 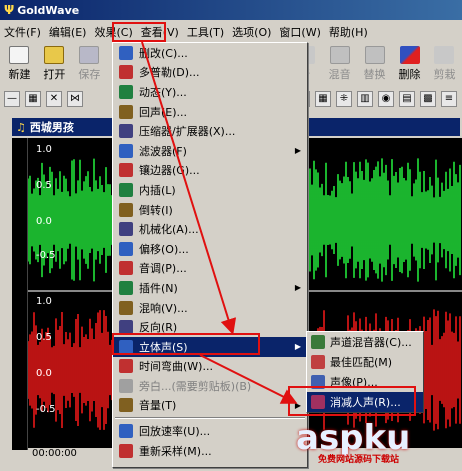 What do you see at coordinates (449, 99) in the screenshot?
I see `stack-icon: ≡` at bounding box center [449, 99].